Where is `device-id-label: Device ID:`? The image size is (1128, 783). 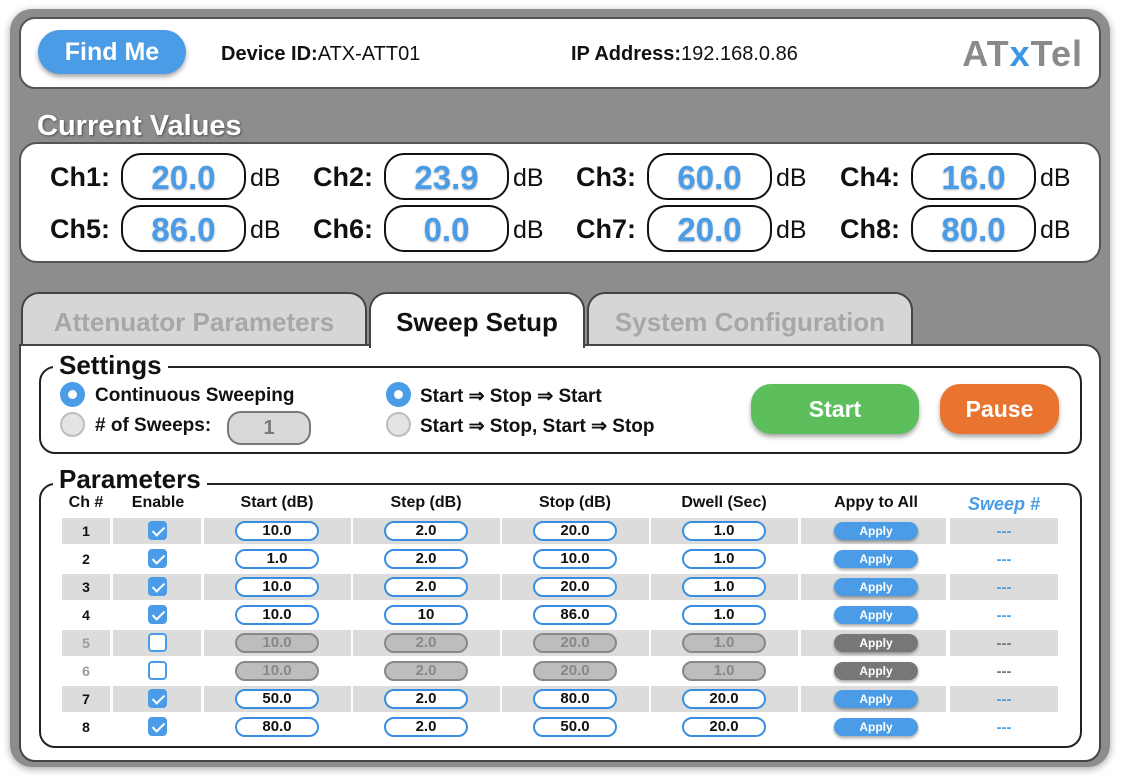
device-id-label: Device ID: is located at coordinates (269, 54).